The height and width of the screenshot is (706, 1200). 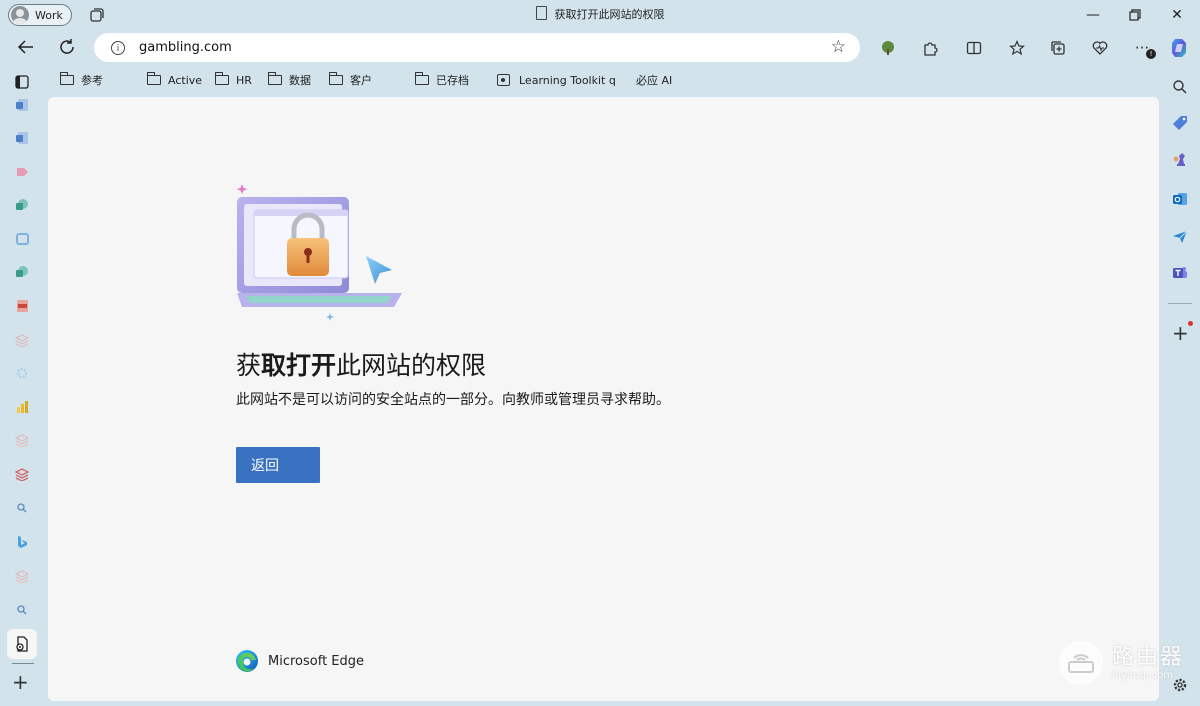 I want to click on copilot-icon, so click(x=1180, y=48).